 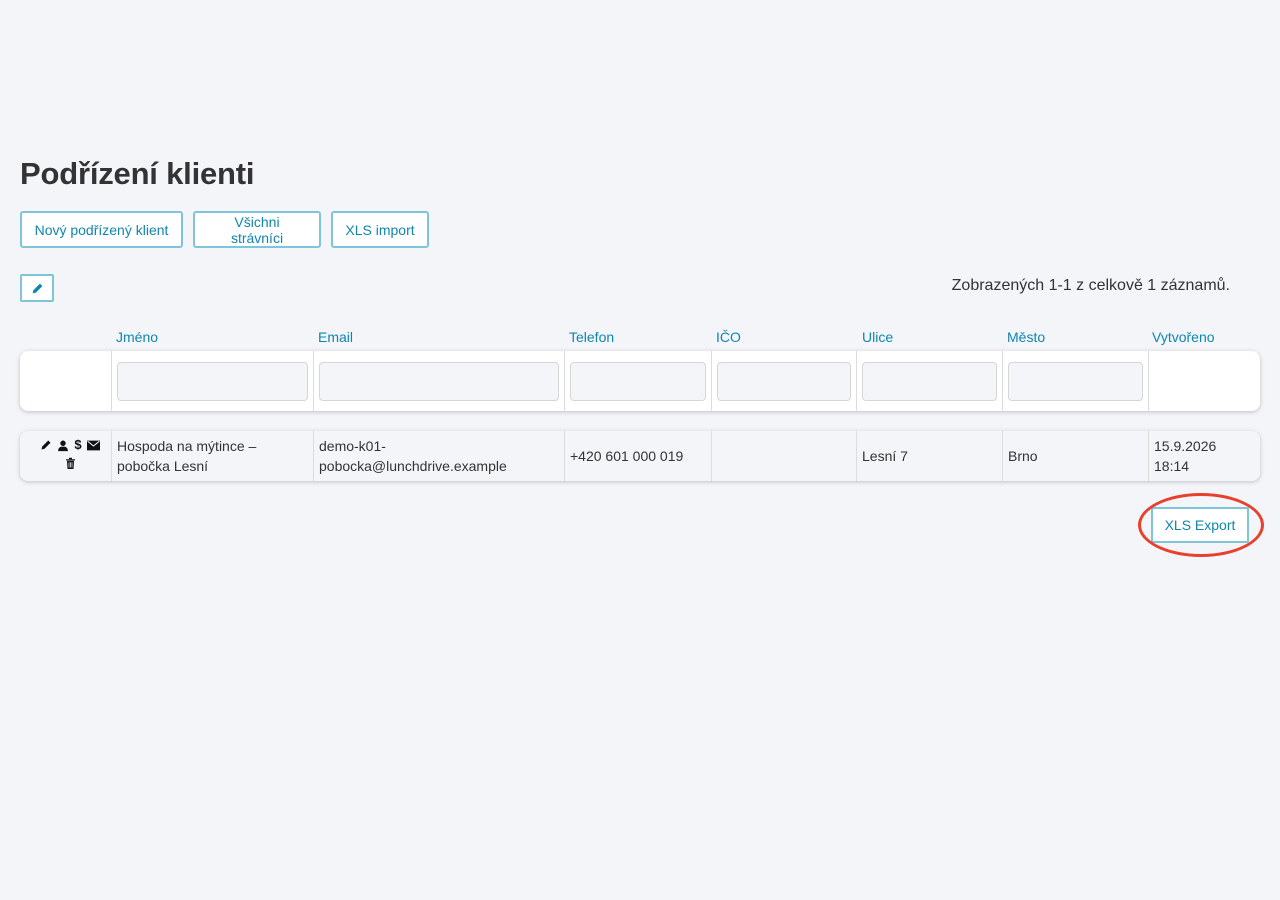 I want to click on created-time: 18:14, so click(x=1172, y=466).